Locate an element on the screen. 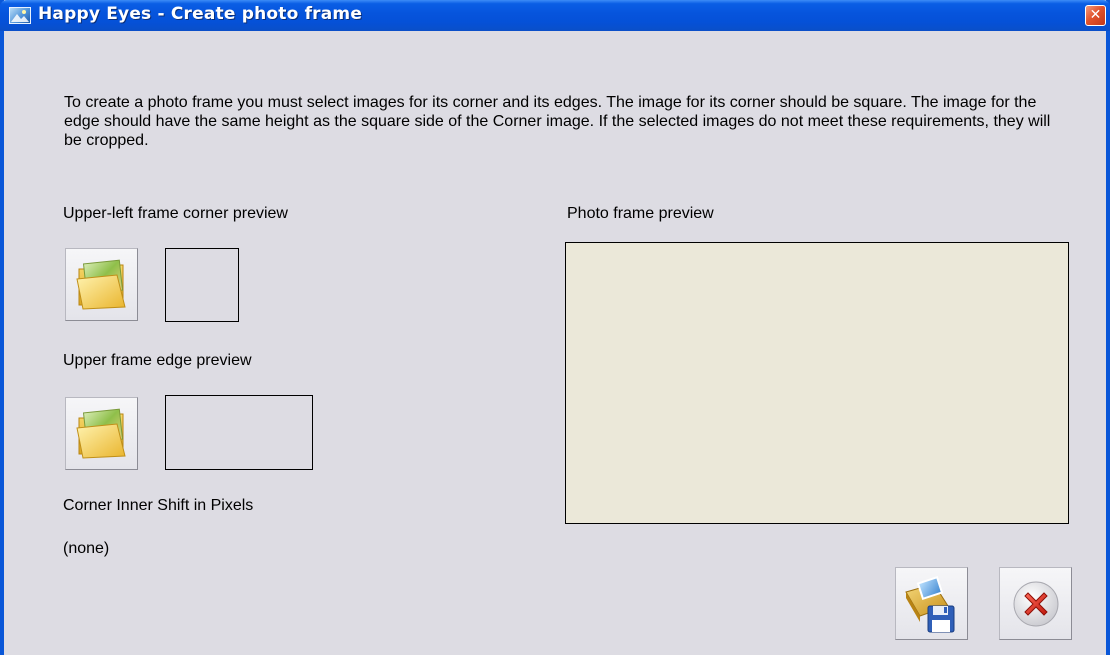 This screenshot has height=655, width=1110. corner-preview-label: Upper-left frame corner preview is located at coordinates (175, 213).